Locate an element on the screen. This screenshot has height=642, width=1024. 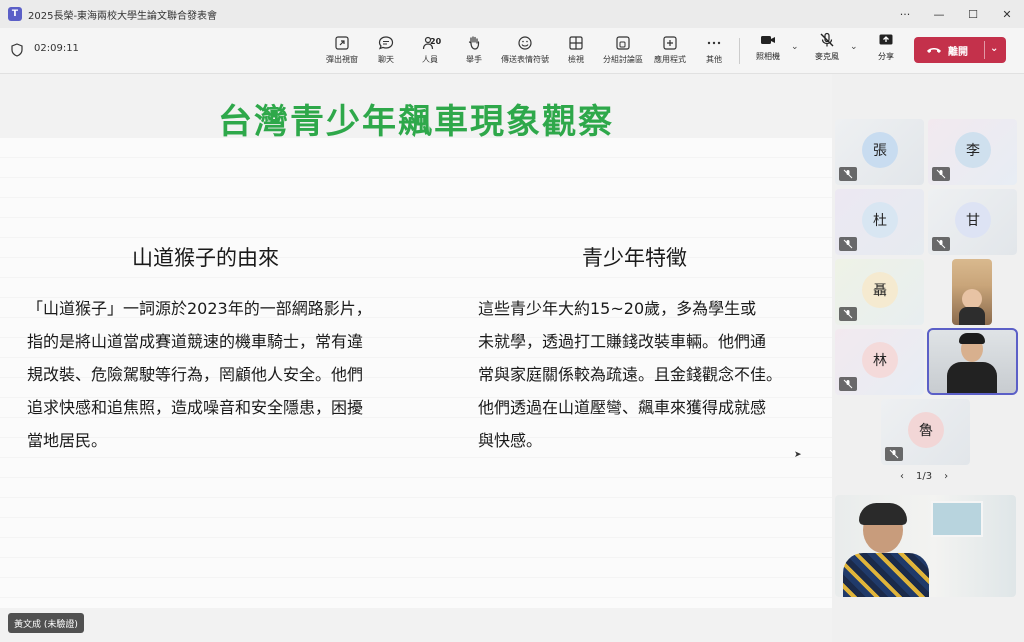
emoji-button: 傳送表情符號 is located at coordinates (525, 51).